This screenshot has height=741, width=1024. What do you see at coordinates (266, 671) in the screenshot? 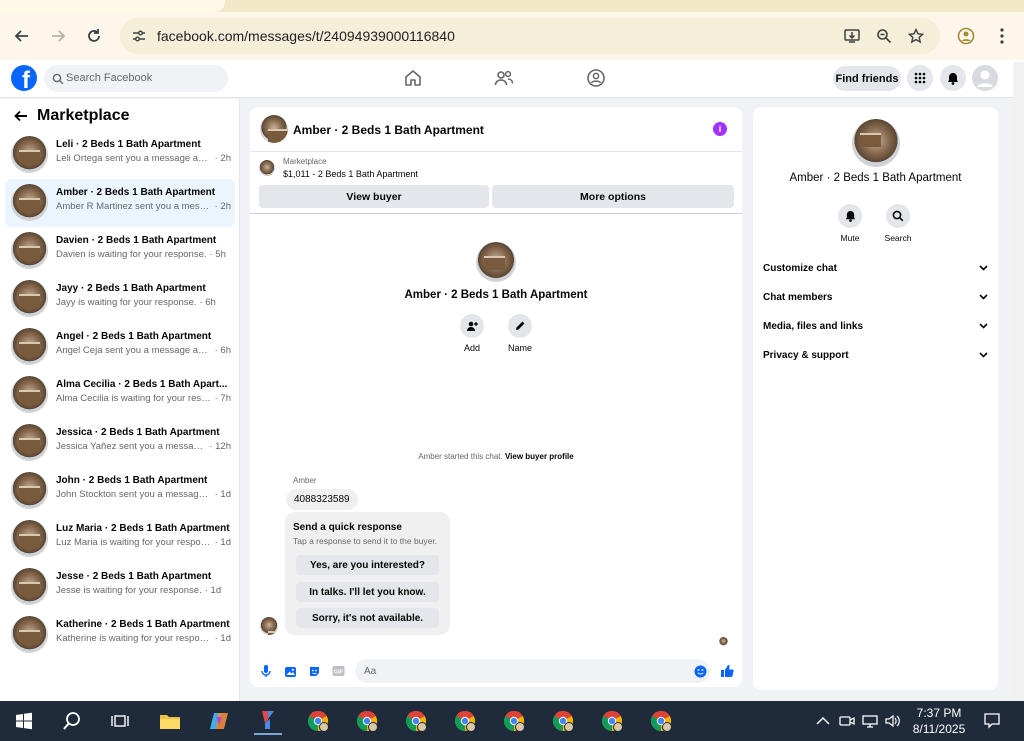
I see `microphone-icon` at bounding box center [266, 671].